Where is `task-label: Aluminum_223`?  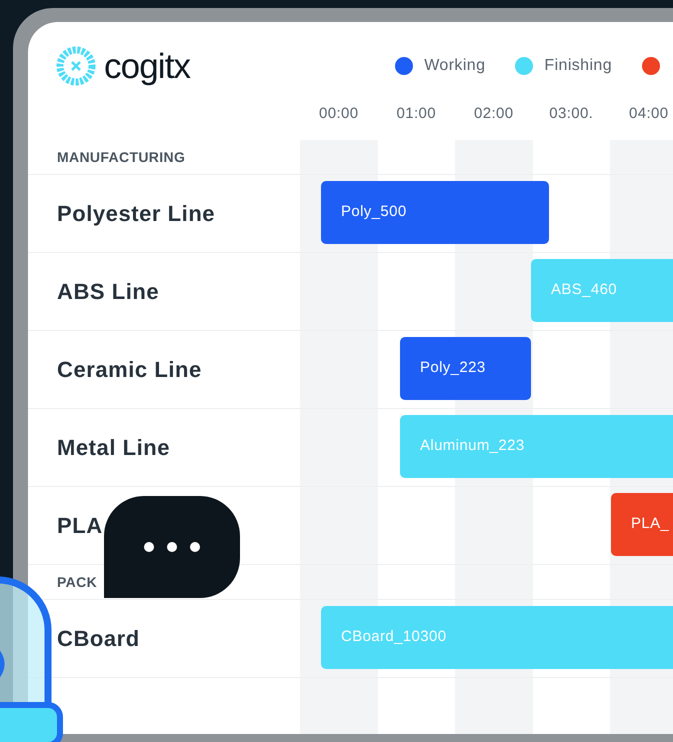
task-label: Aluminum_223 is located at coordinates (472, 446).